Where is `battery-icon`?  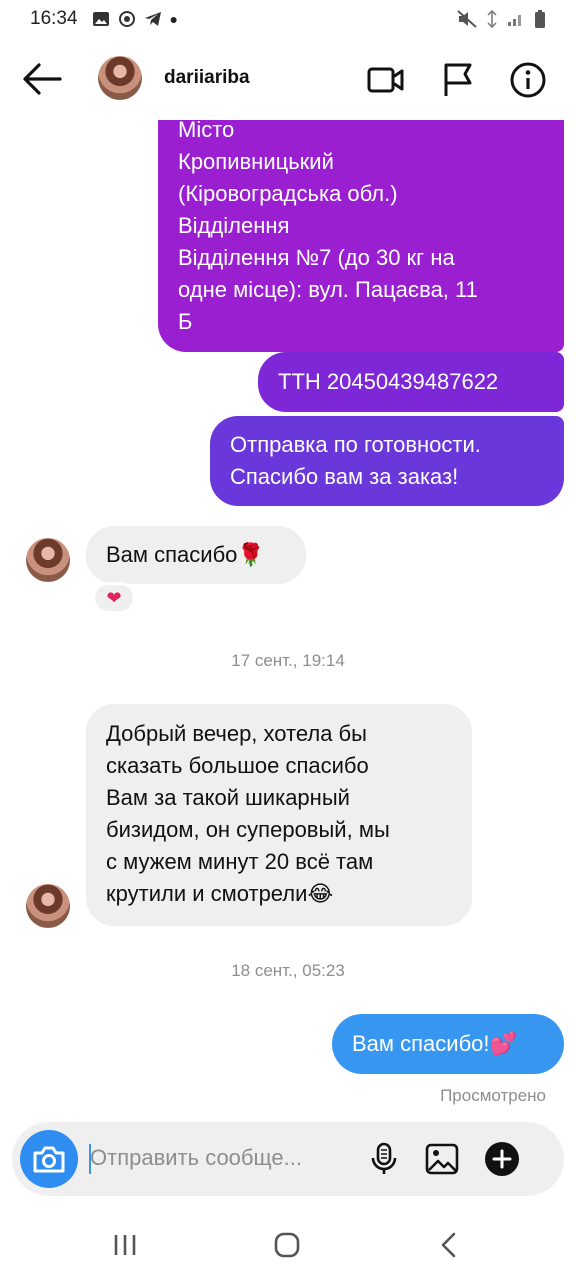
battery-icon is located at coordinates (540, 19).